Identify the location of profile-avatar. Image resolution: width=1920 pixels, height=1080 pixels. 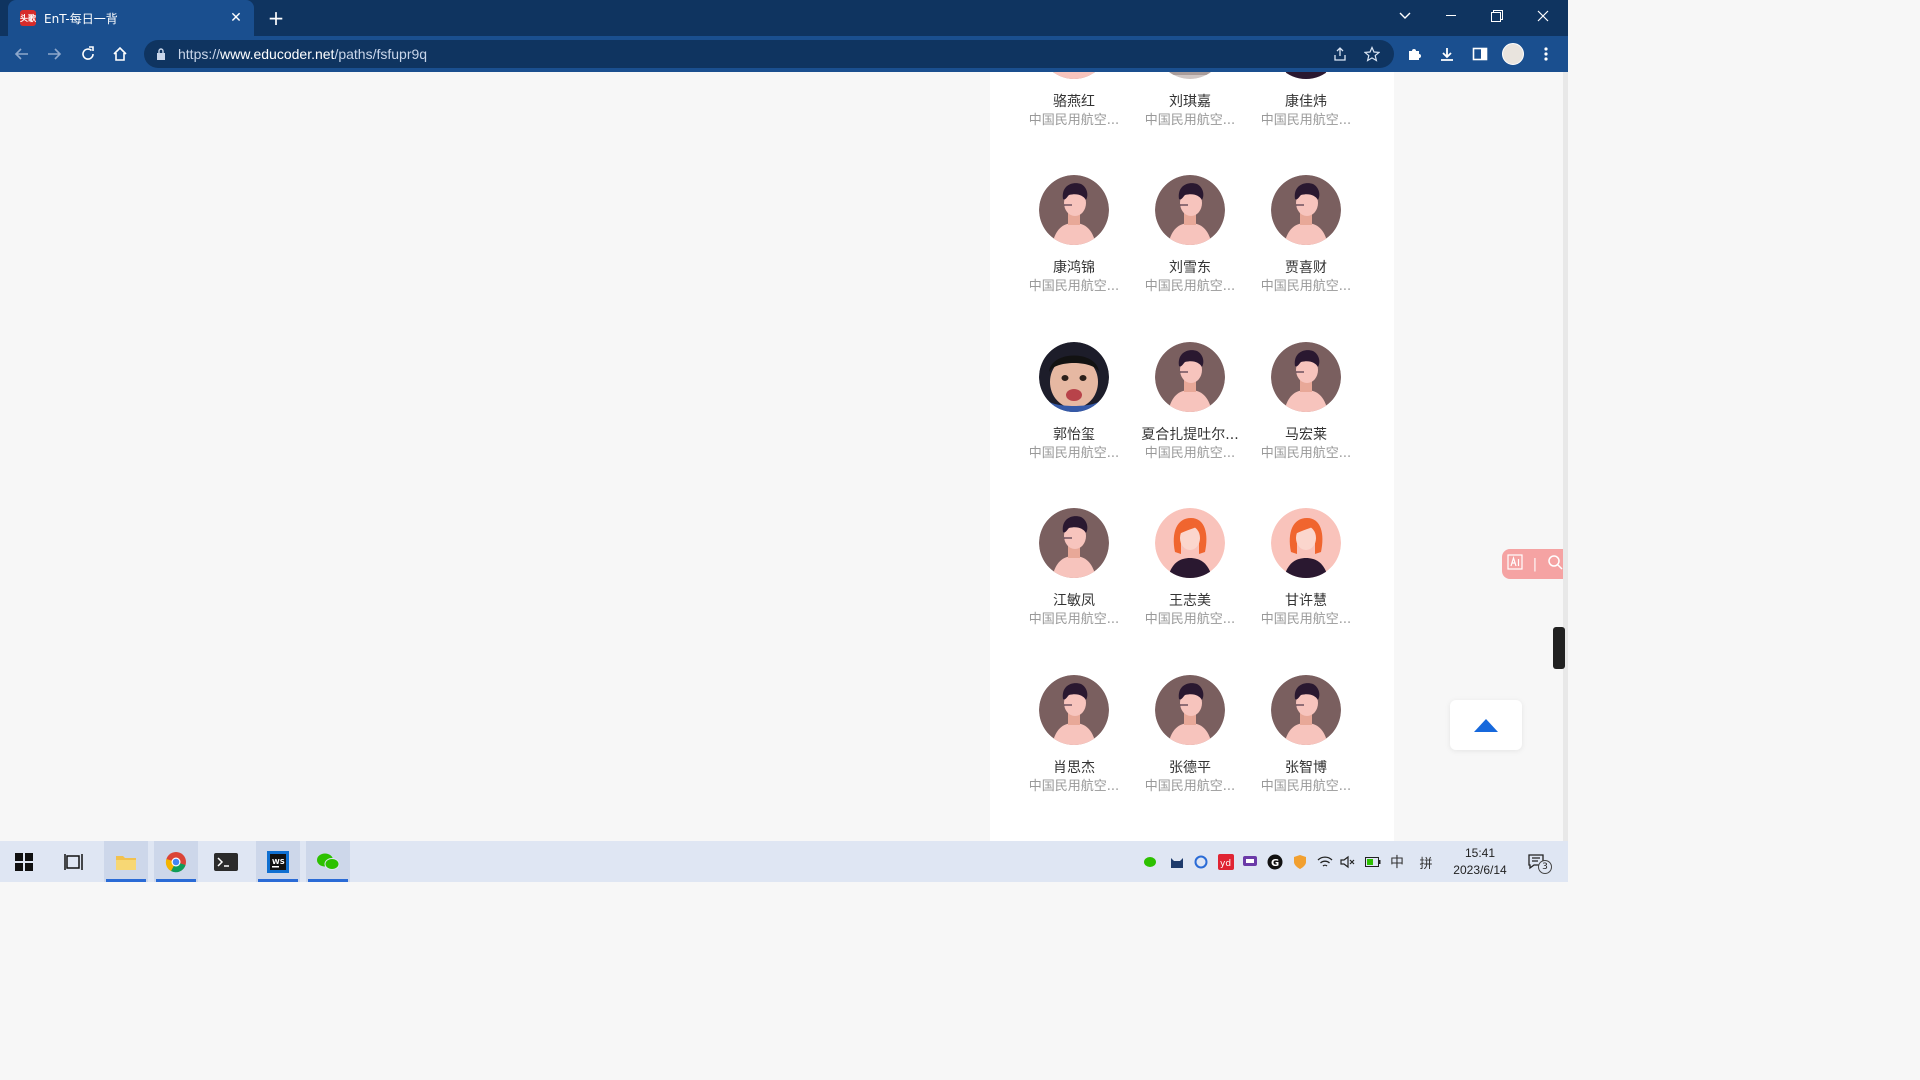
(1513, 54).